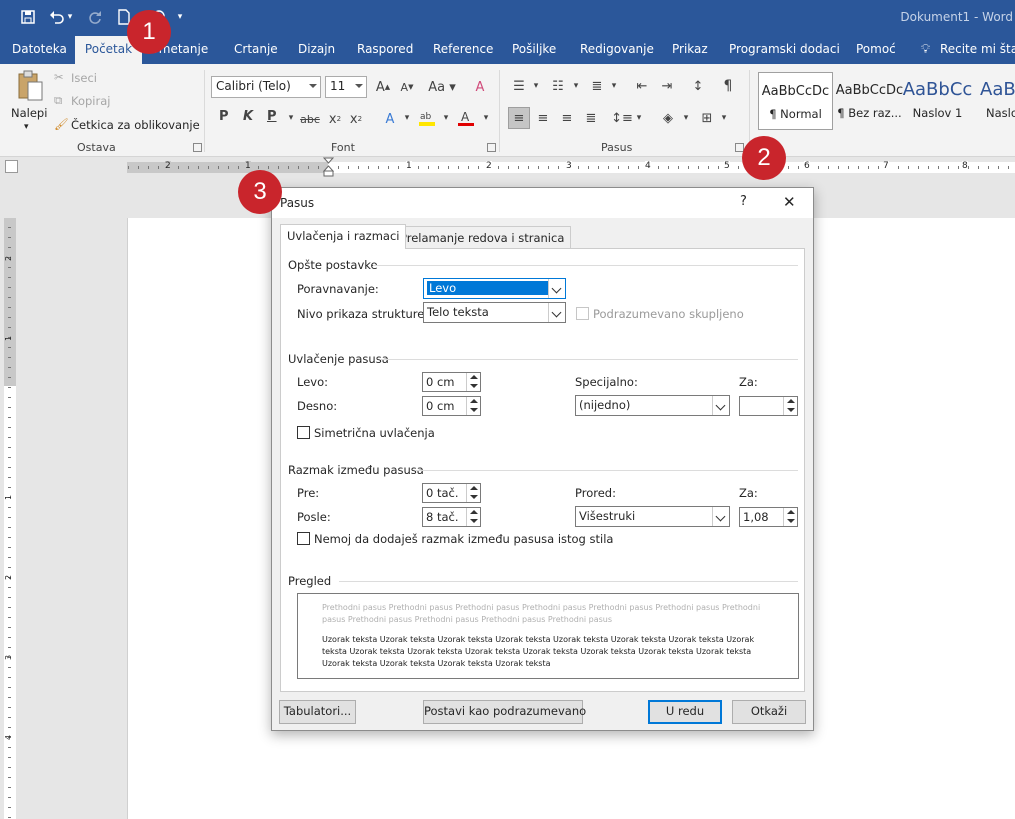 This screenshot has height=819, width=1015. Describe the element at coordinates (168, 166) in the screenshot. I see `ruler-label: 2` at that location.